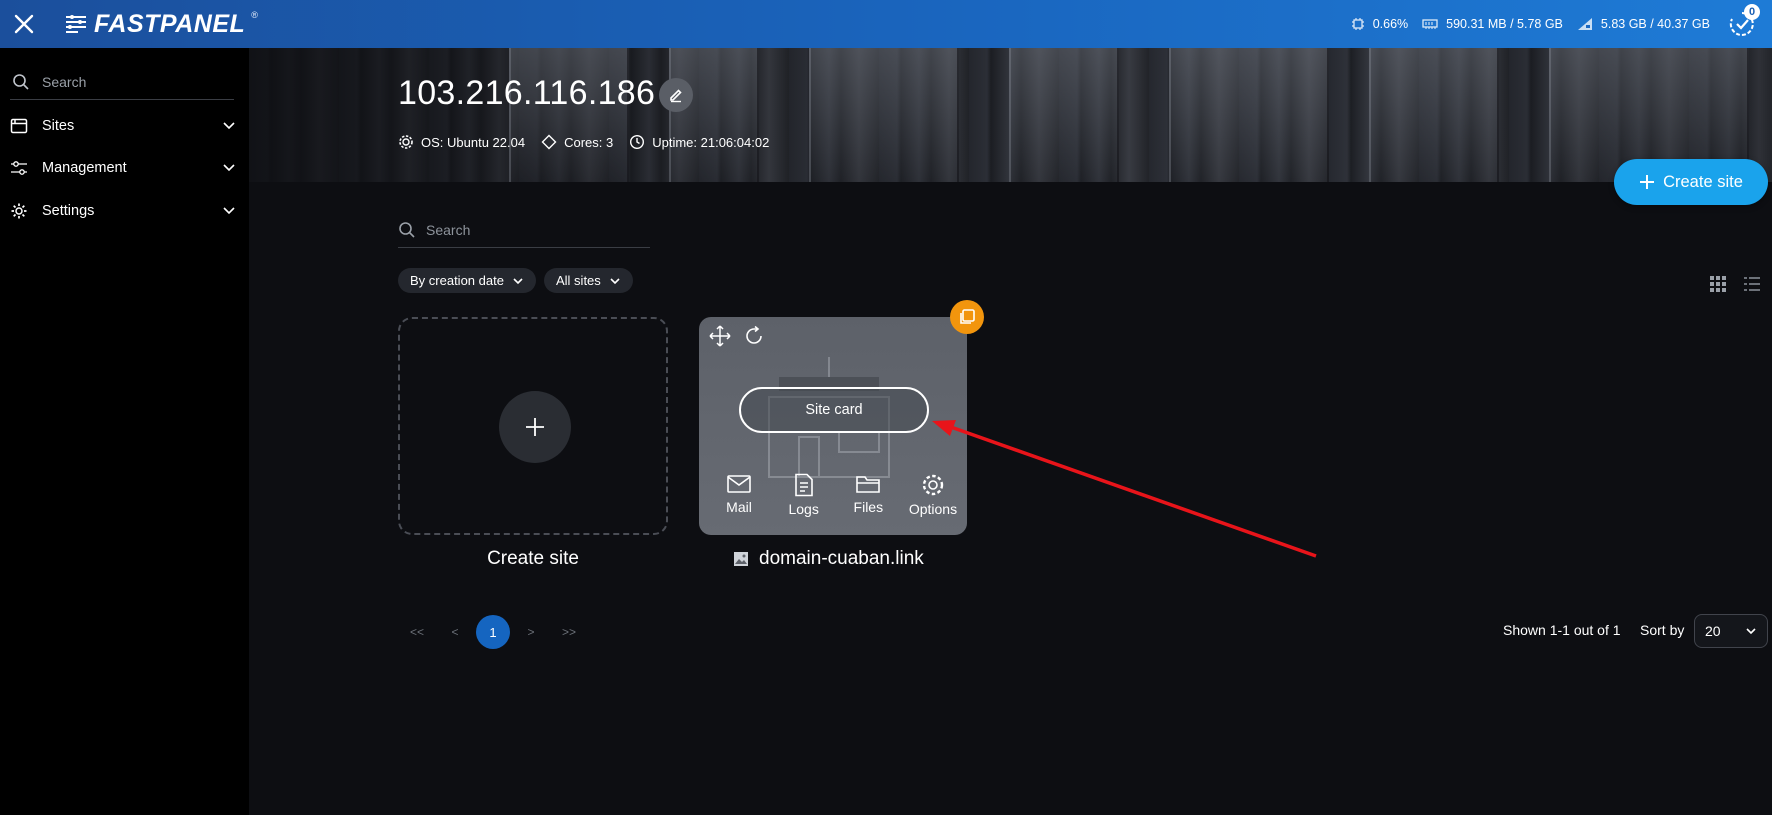  I want to click on last-page-button: >>, so click(569, 632).